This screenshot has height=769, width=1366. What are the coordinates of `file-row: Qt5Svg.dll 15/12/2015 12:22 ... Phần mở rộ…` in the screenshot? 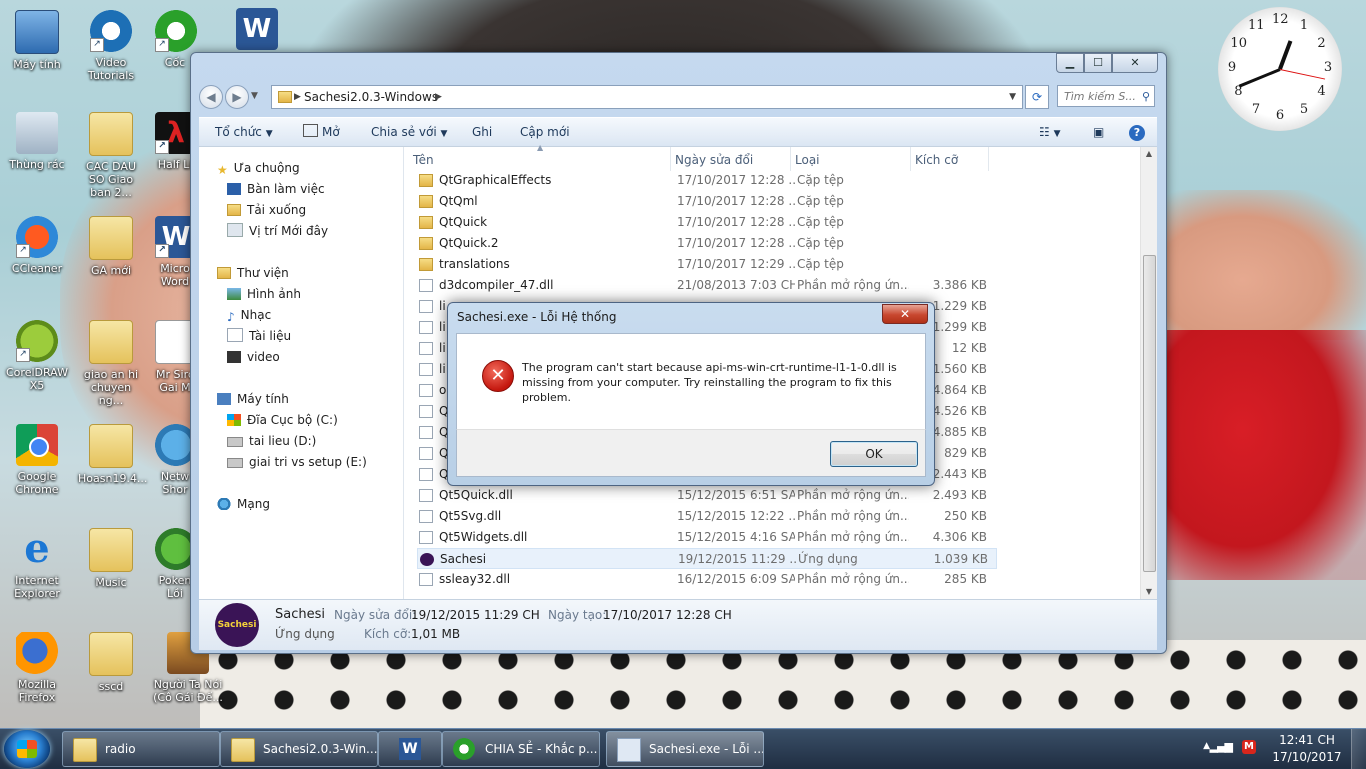 It's located at (707, 516).